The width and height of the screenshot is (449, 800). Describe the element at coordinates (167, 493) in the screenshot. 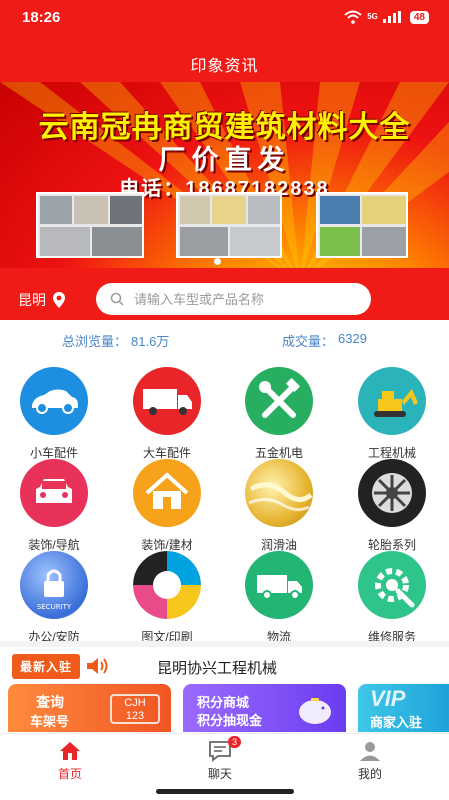

I see `house-icon` at that location.